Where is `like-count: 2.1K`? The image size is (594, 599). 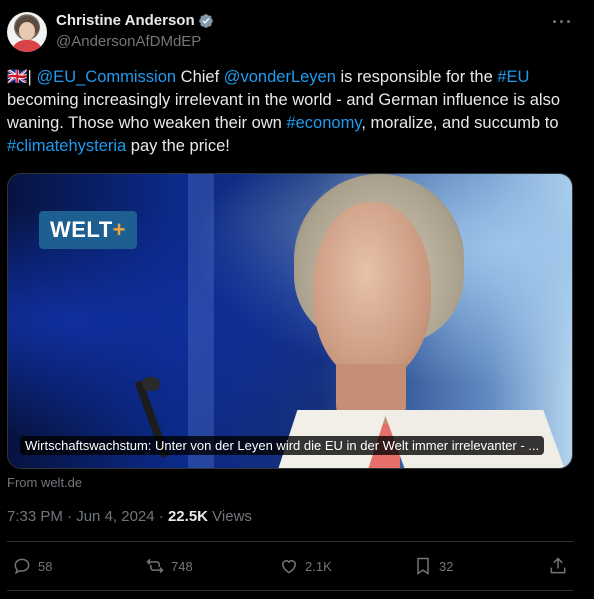 like-count: 2.1K is located at coordinates (318, 566).